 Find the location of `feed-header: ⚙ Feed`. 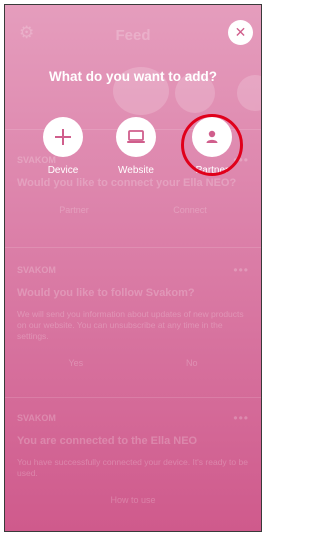

feed-header: ⚙ Feed is located at coordinates (133, 34).